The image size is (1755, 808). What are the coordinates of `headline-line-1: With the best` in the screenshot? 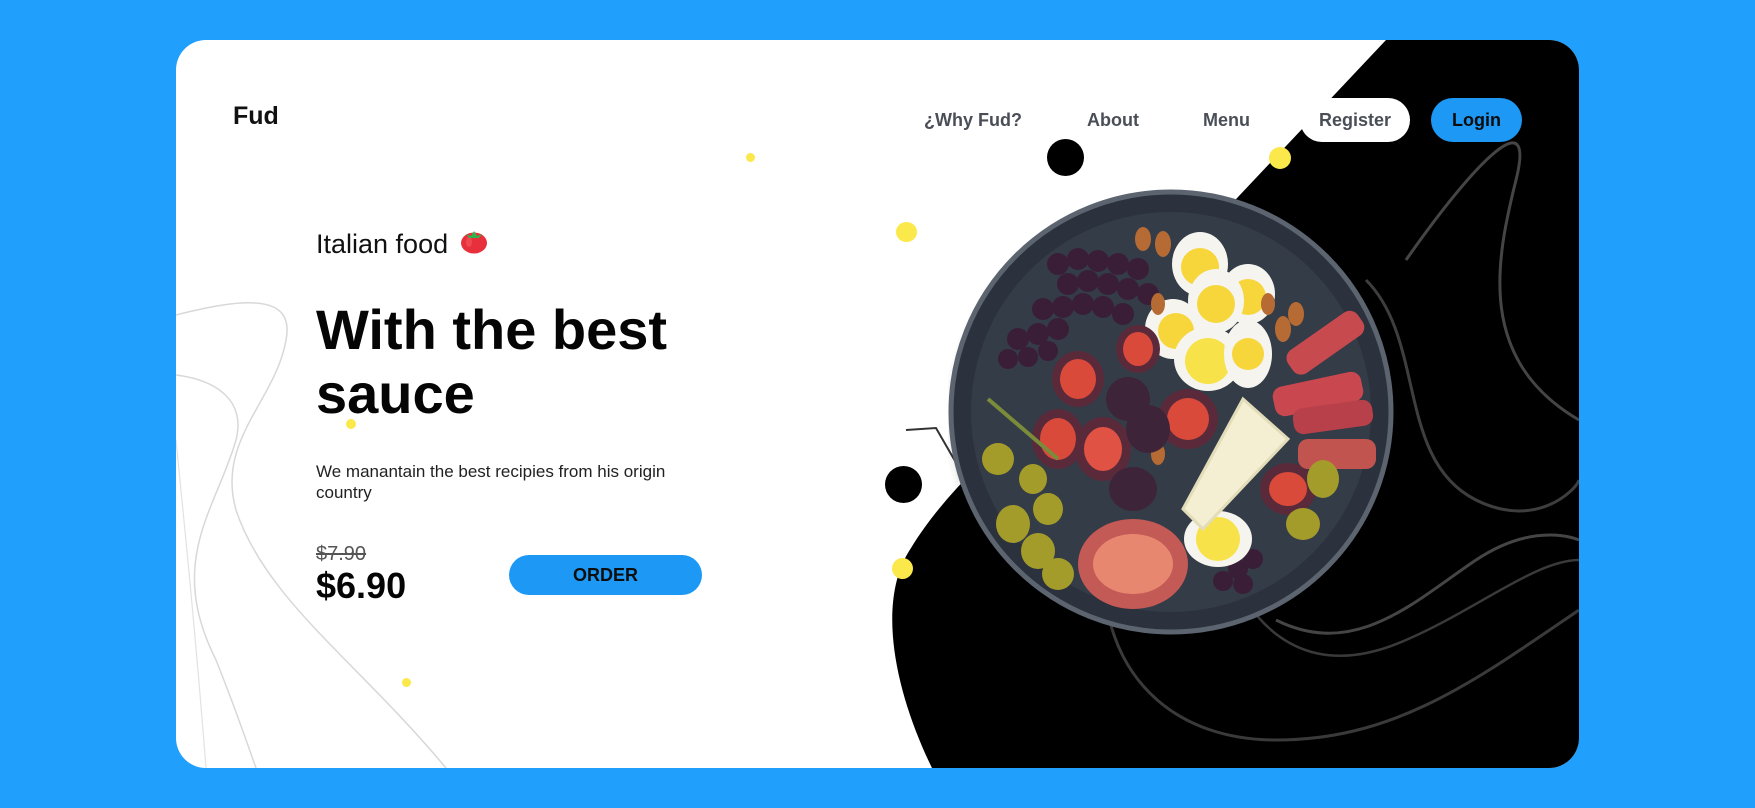 It's located at (492, 329).